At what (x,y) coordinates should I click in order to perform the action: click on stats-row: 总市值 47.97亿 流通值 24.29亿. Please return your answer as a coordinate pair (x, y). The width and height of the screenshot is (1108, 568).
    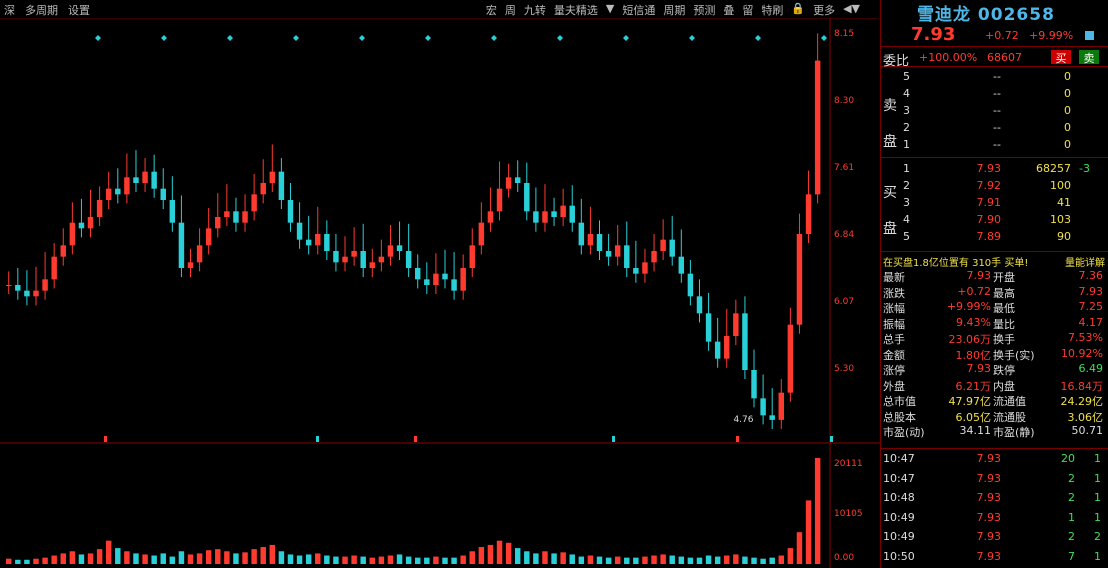
    Looking at the image, I should click on (994, 400).